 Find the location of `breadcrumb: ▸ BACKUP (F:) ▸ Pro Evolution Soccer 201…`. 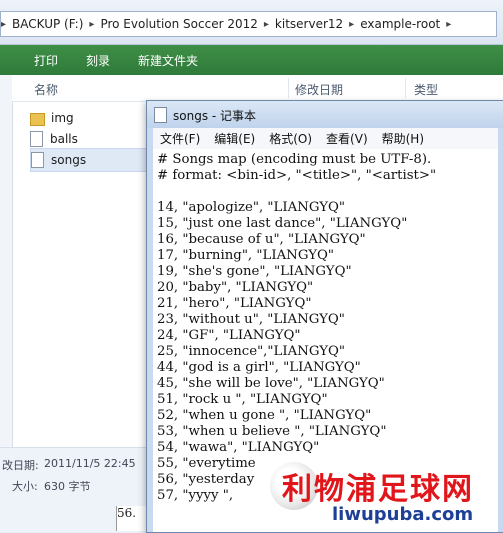

breadcrumb: ▸ BACKUP (F:) ▸ Pro Evolution Soccer 201… is located at coordinates (248, 24).